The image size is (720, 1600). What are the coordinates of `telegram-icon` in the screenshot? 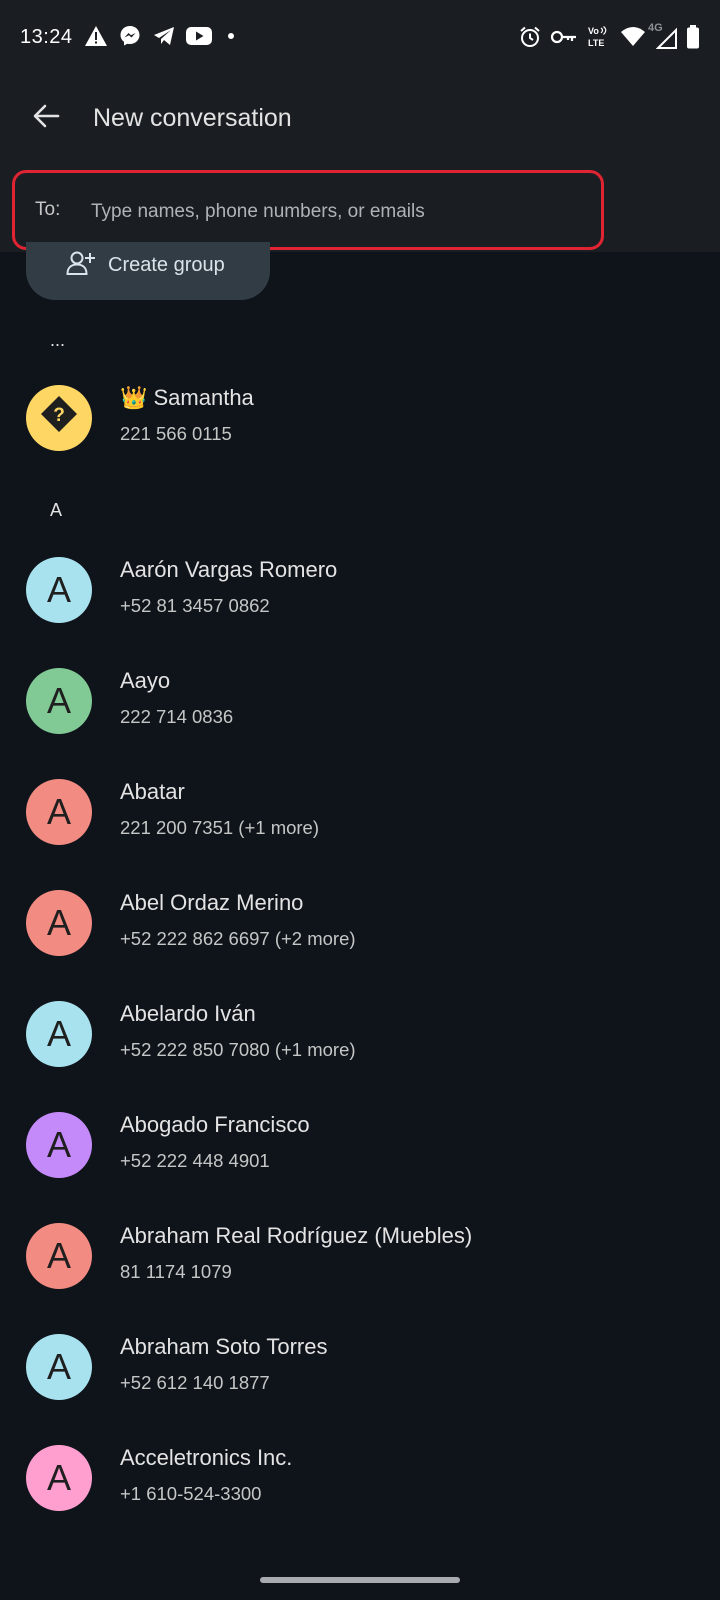 It's located at (164, 36).